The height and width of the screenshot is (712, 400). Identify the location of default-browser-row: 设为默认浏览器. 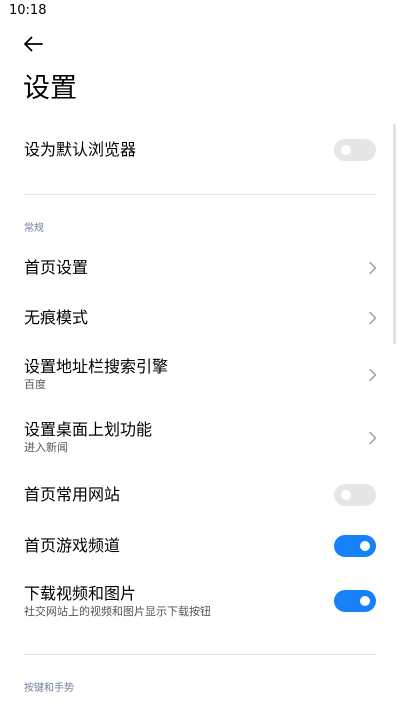
(200, 150).